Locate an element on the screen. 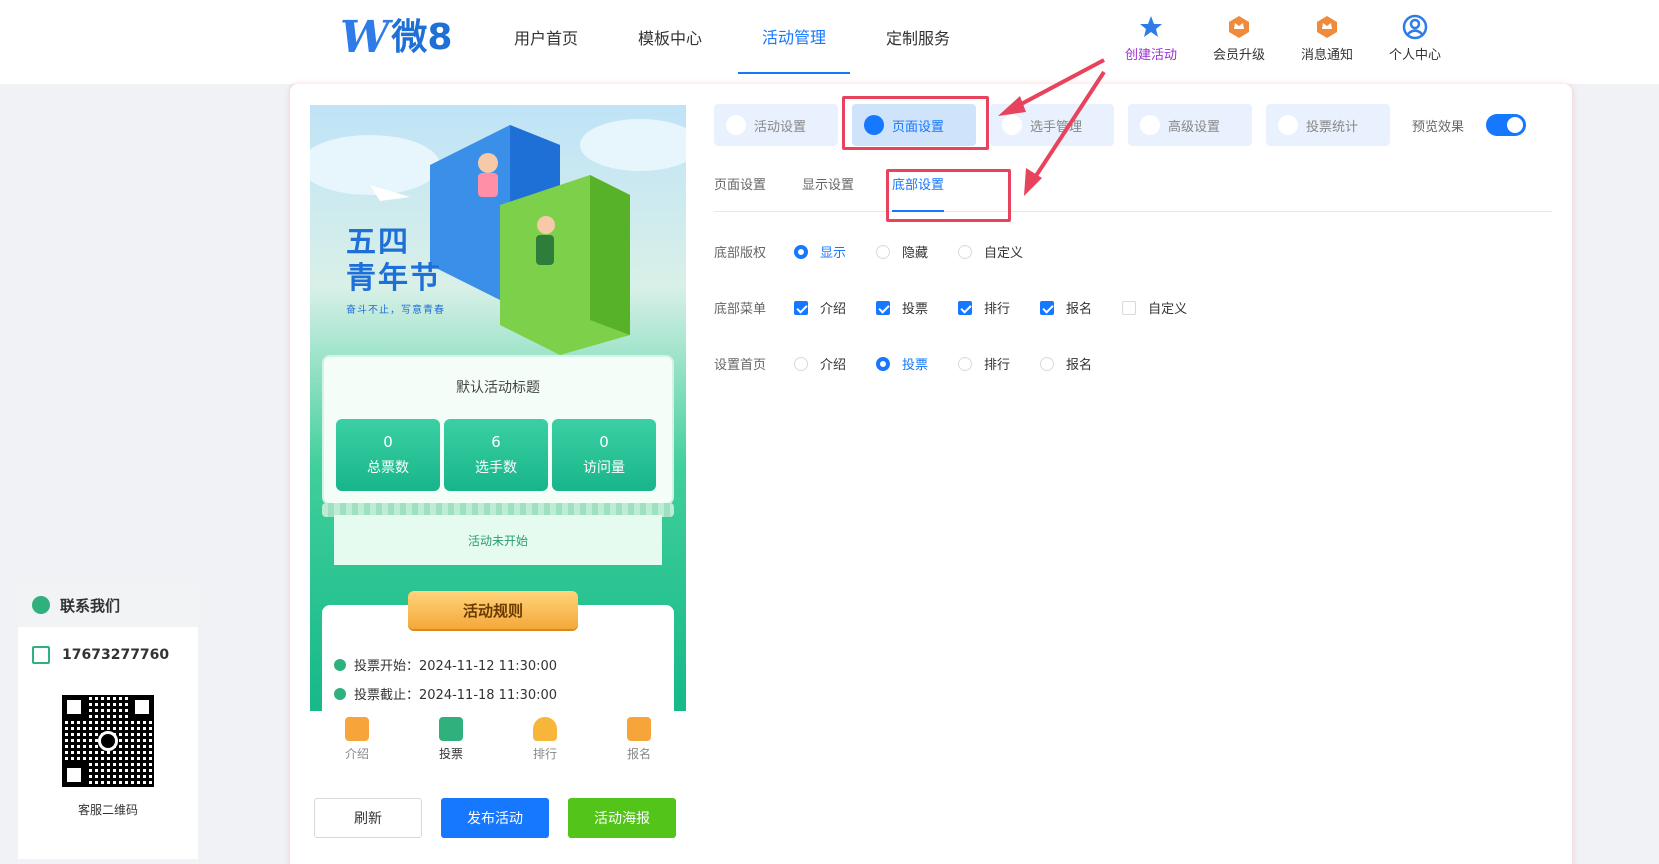 This screenshot has height=864, width=1659. annotation-arrows is located at coordinates (1052, 127).